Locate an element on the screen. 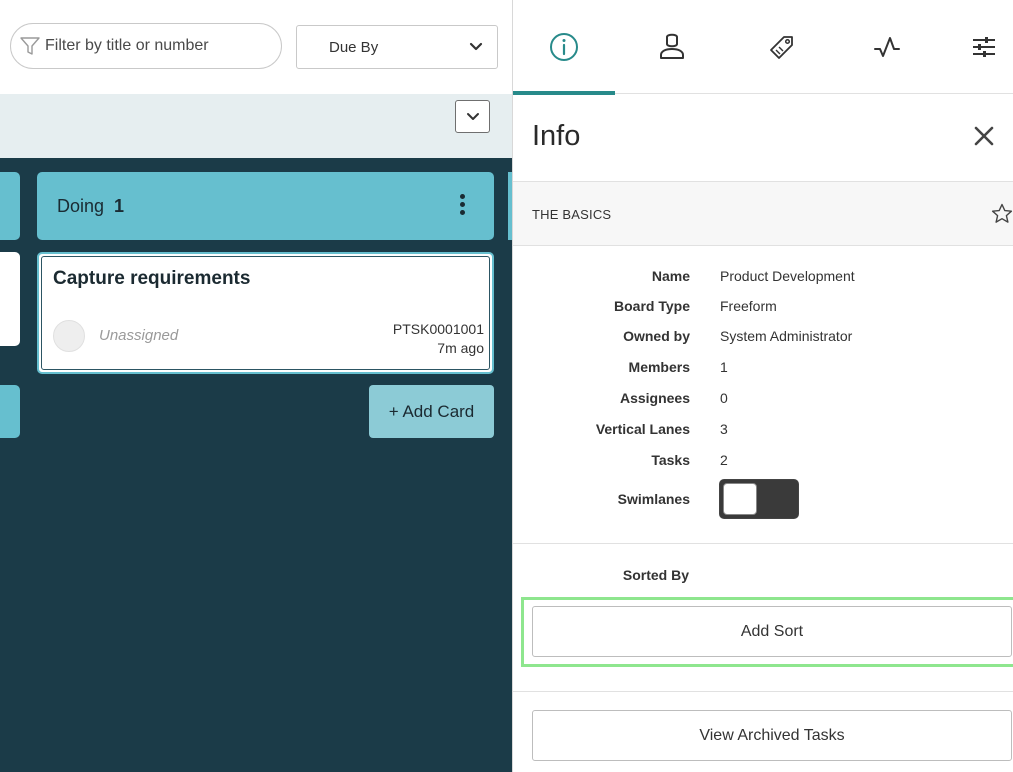  members-icon is located at coordinates (672, 46).